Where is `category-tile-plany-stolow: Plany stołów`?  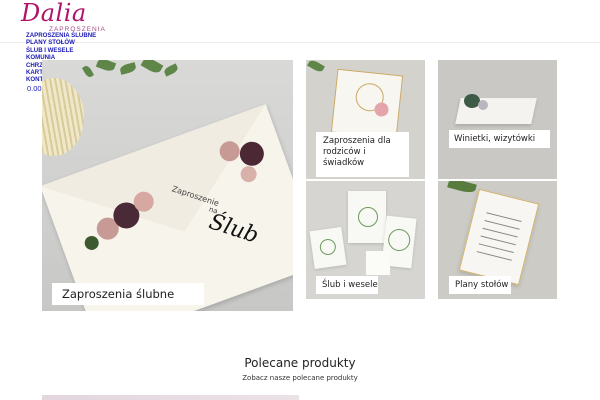
category-tile-plany-stolow: Plany stołów is located at coordinates (497, 240).